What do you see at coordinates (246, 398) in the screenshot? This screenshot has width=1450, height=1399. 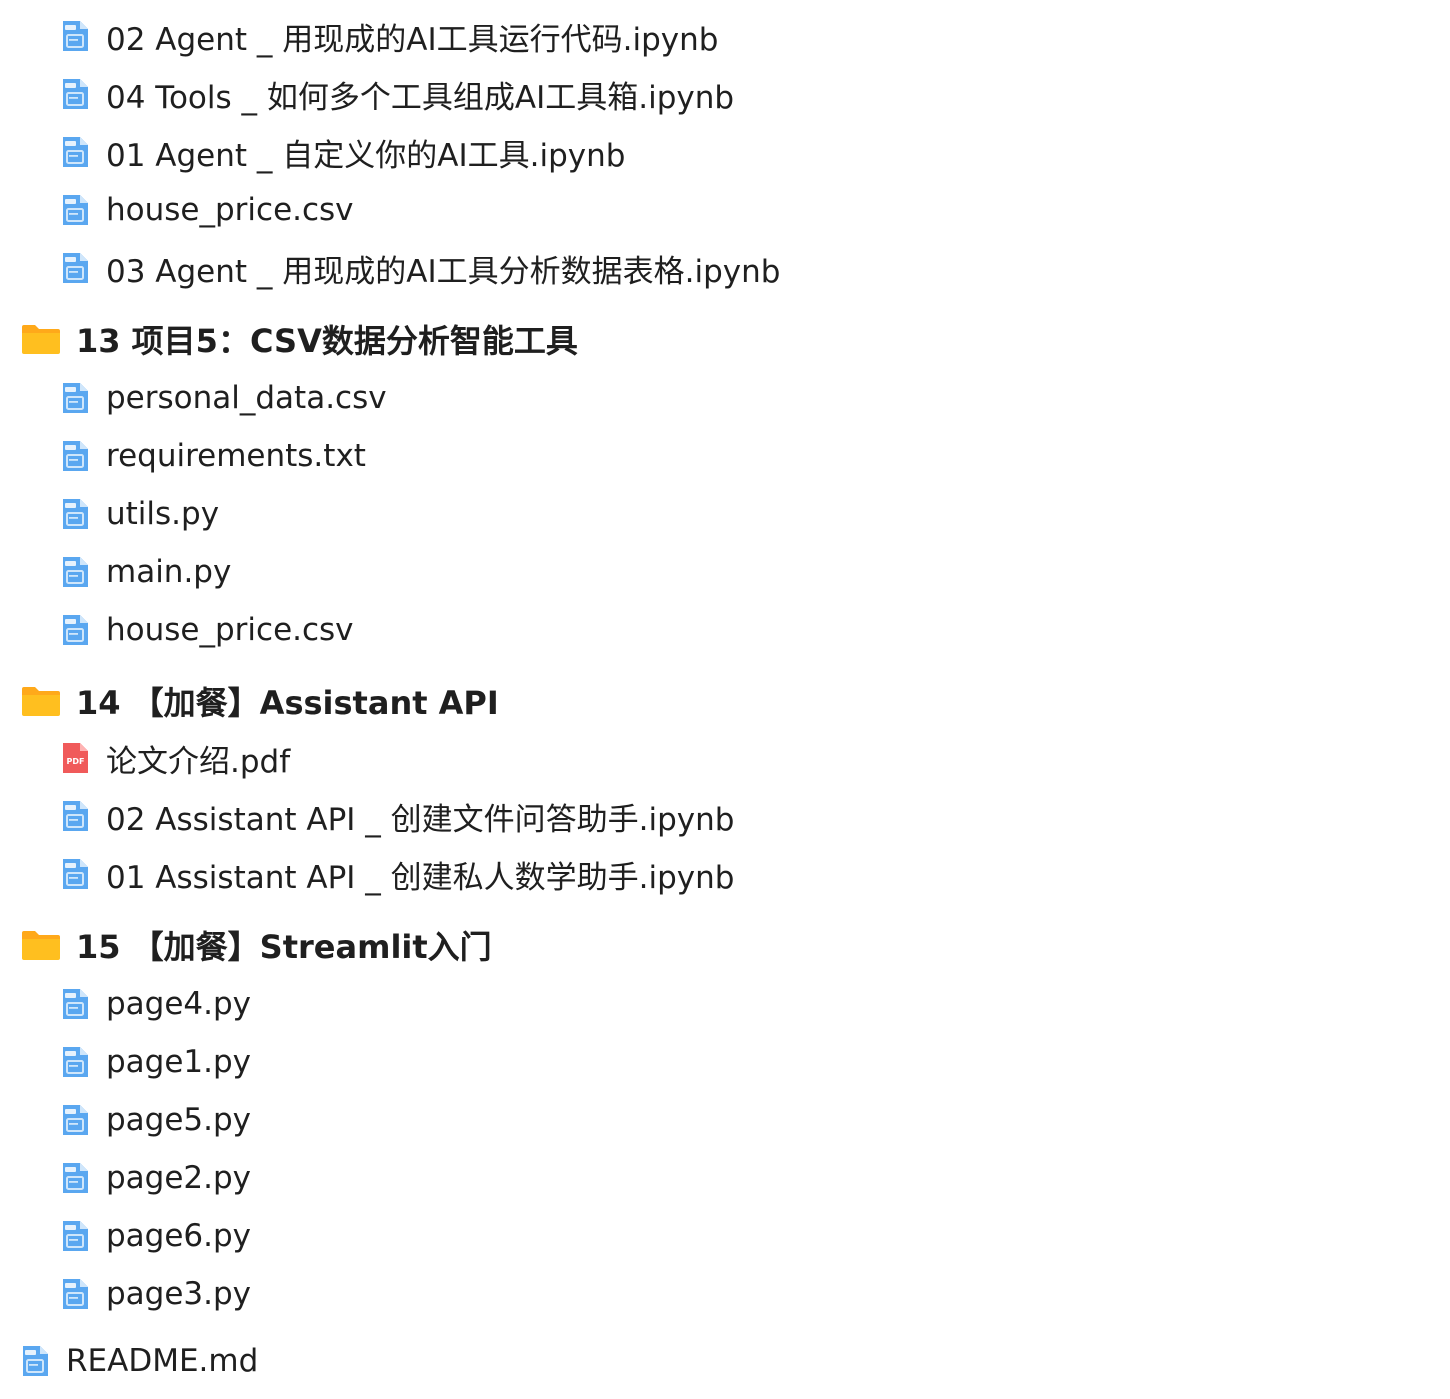 I see `file-name: personal_data.csv` at bounding box center [246, 398].